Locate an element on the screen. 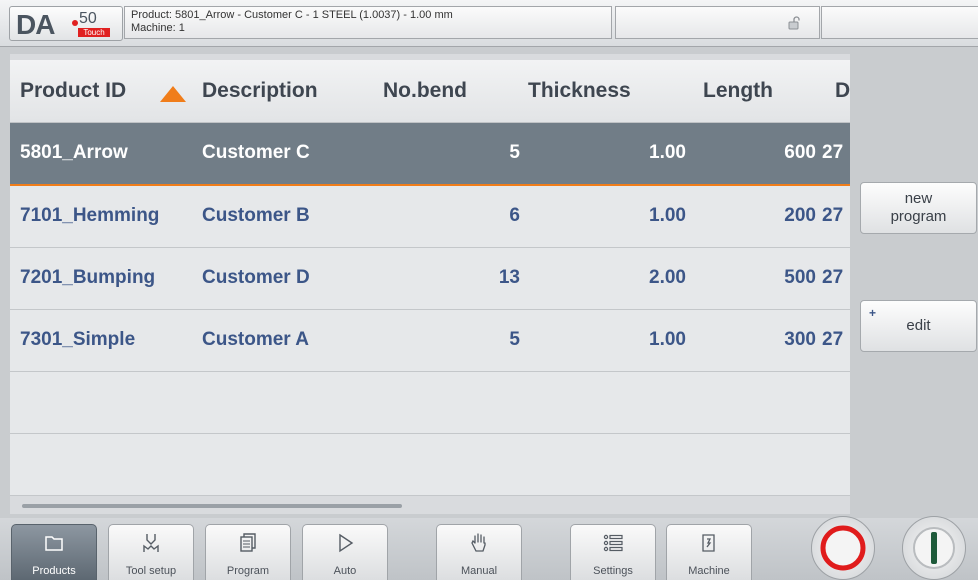 The width and height of the screenshot is (978, 580). play-icon is located at coordinates (346, 543).